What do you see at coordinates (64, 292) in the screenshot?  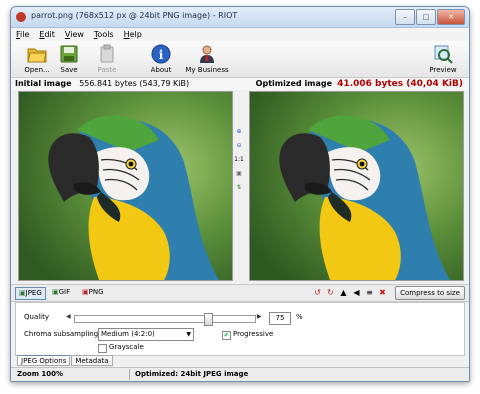 I see `tab-gif-label: GIF` at bounding box center [64, 292].